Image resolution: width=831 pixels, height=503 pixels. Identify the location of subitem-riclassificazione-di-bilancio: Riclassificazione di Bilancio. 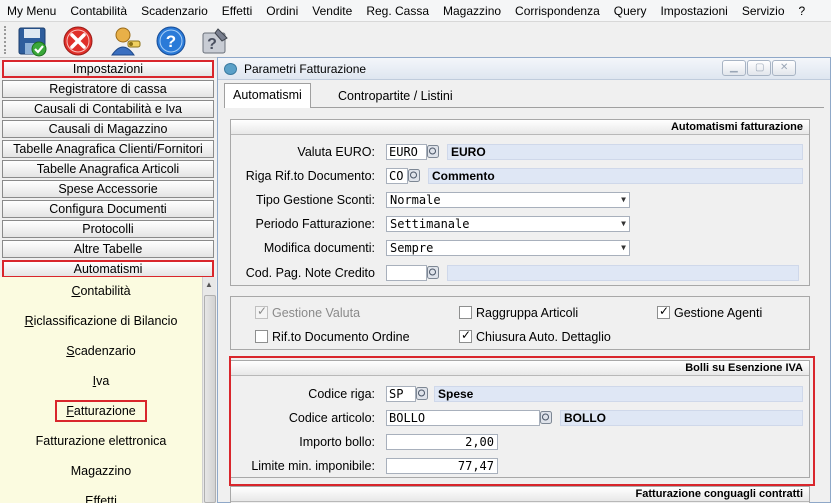
(101, 321).